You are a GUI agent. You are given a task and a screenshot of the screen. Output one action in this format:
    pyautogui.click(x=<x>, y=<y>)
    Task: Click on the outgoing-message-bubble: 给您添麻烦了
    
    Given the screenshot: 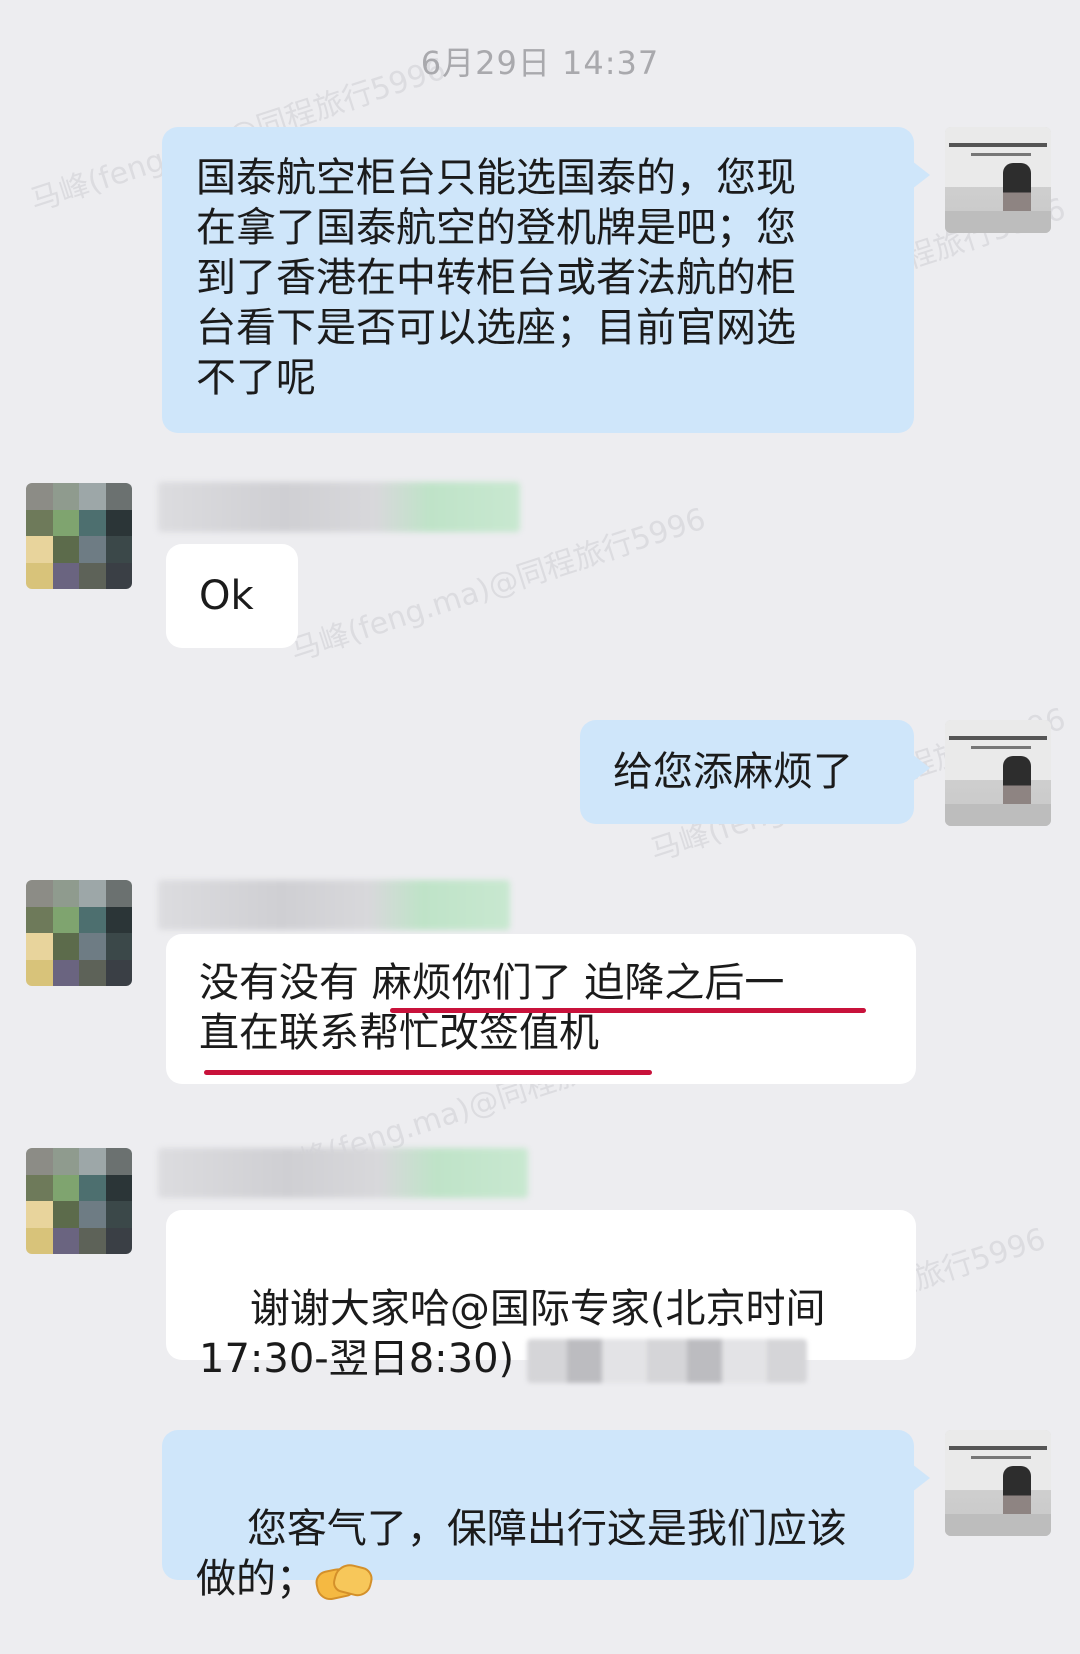 What is the action you would take?
    pyautogui.click(x=755, y=772)
    